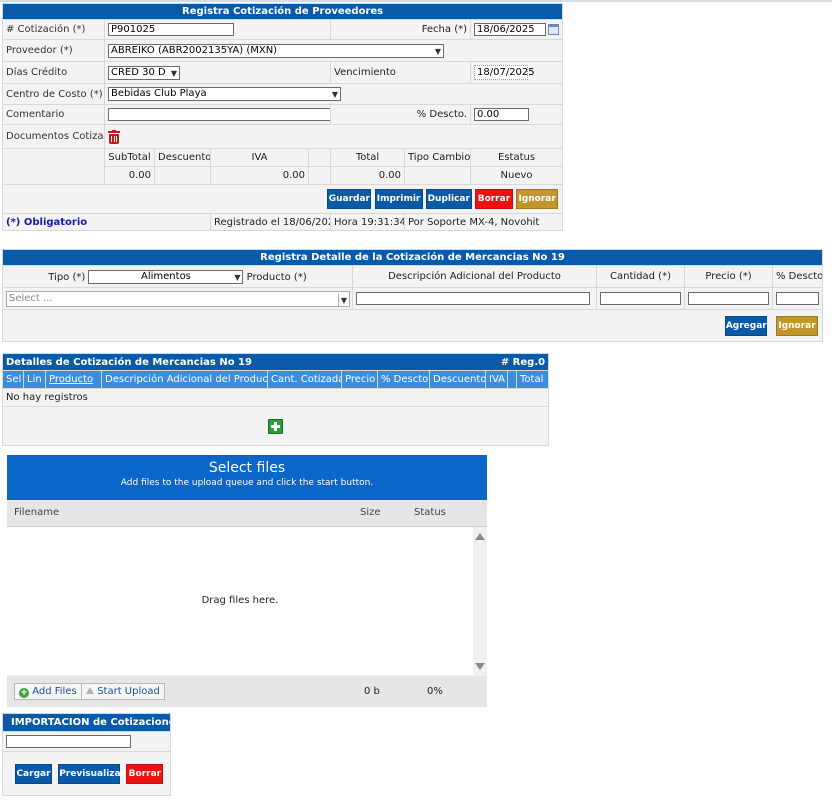  I want to click on uploader-column-header: Filename Size Status, so click(247, 513).